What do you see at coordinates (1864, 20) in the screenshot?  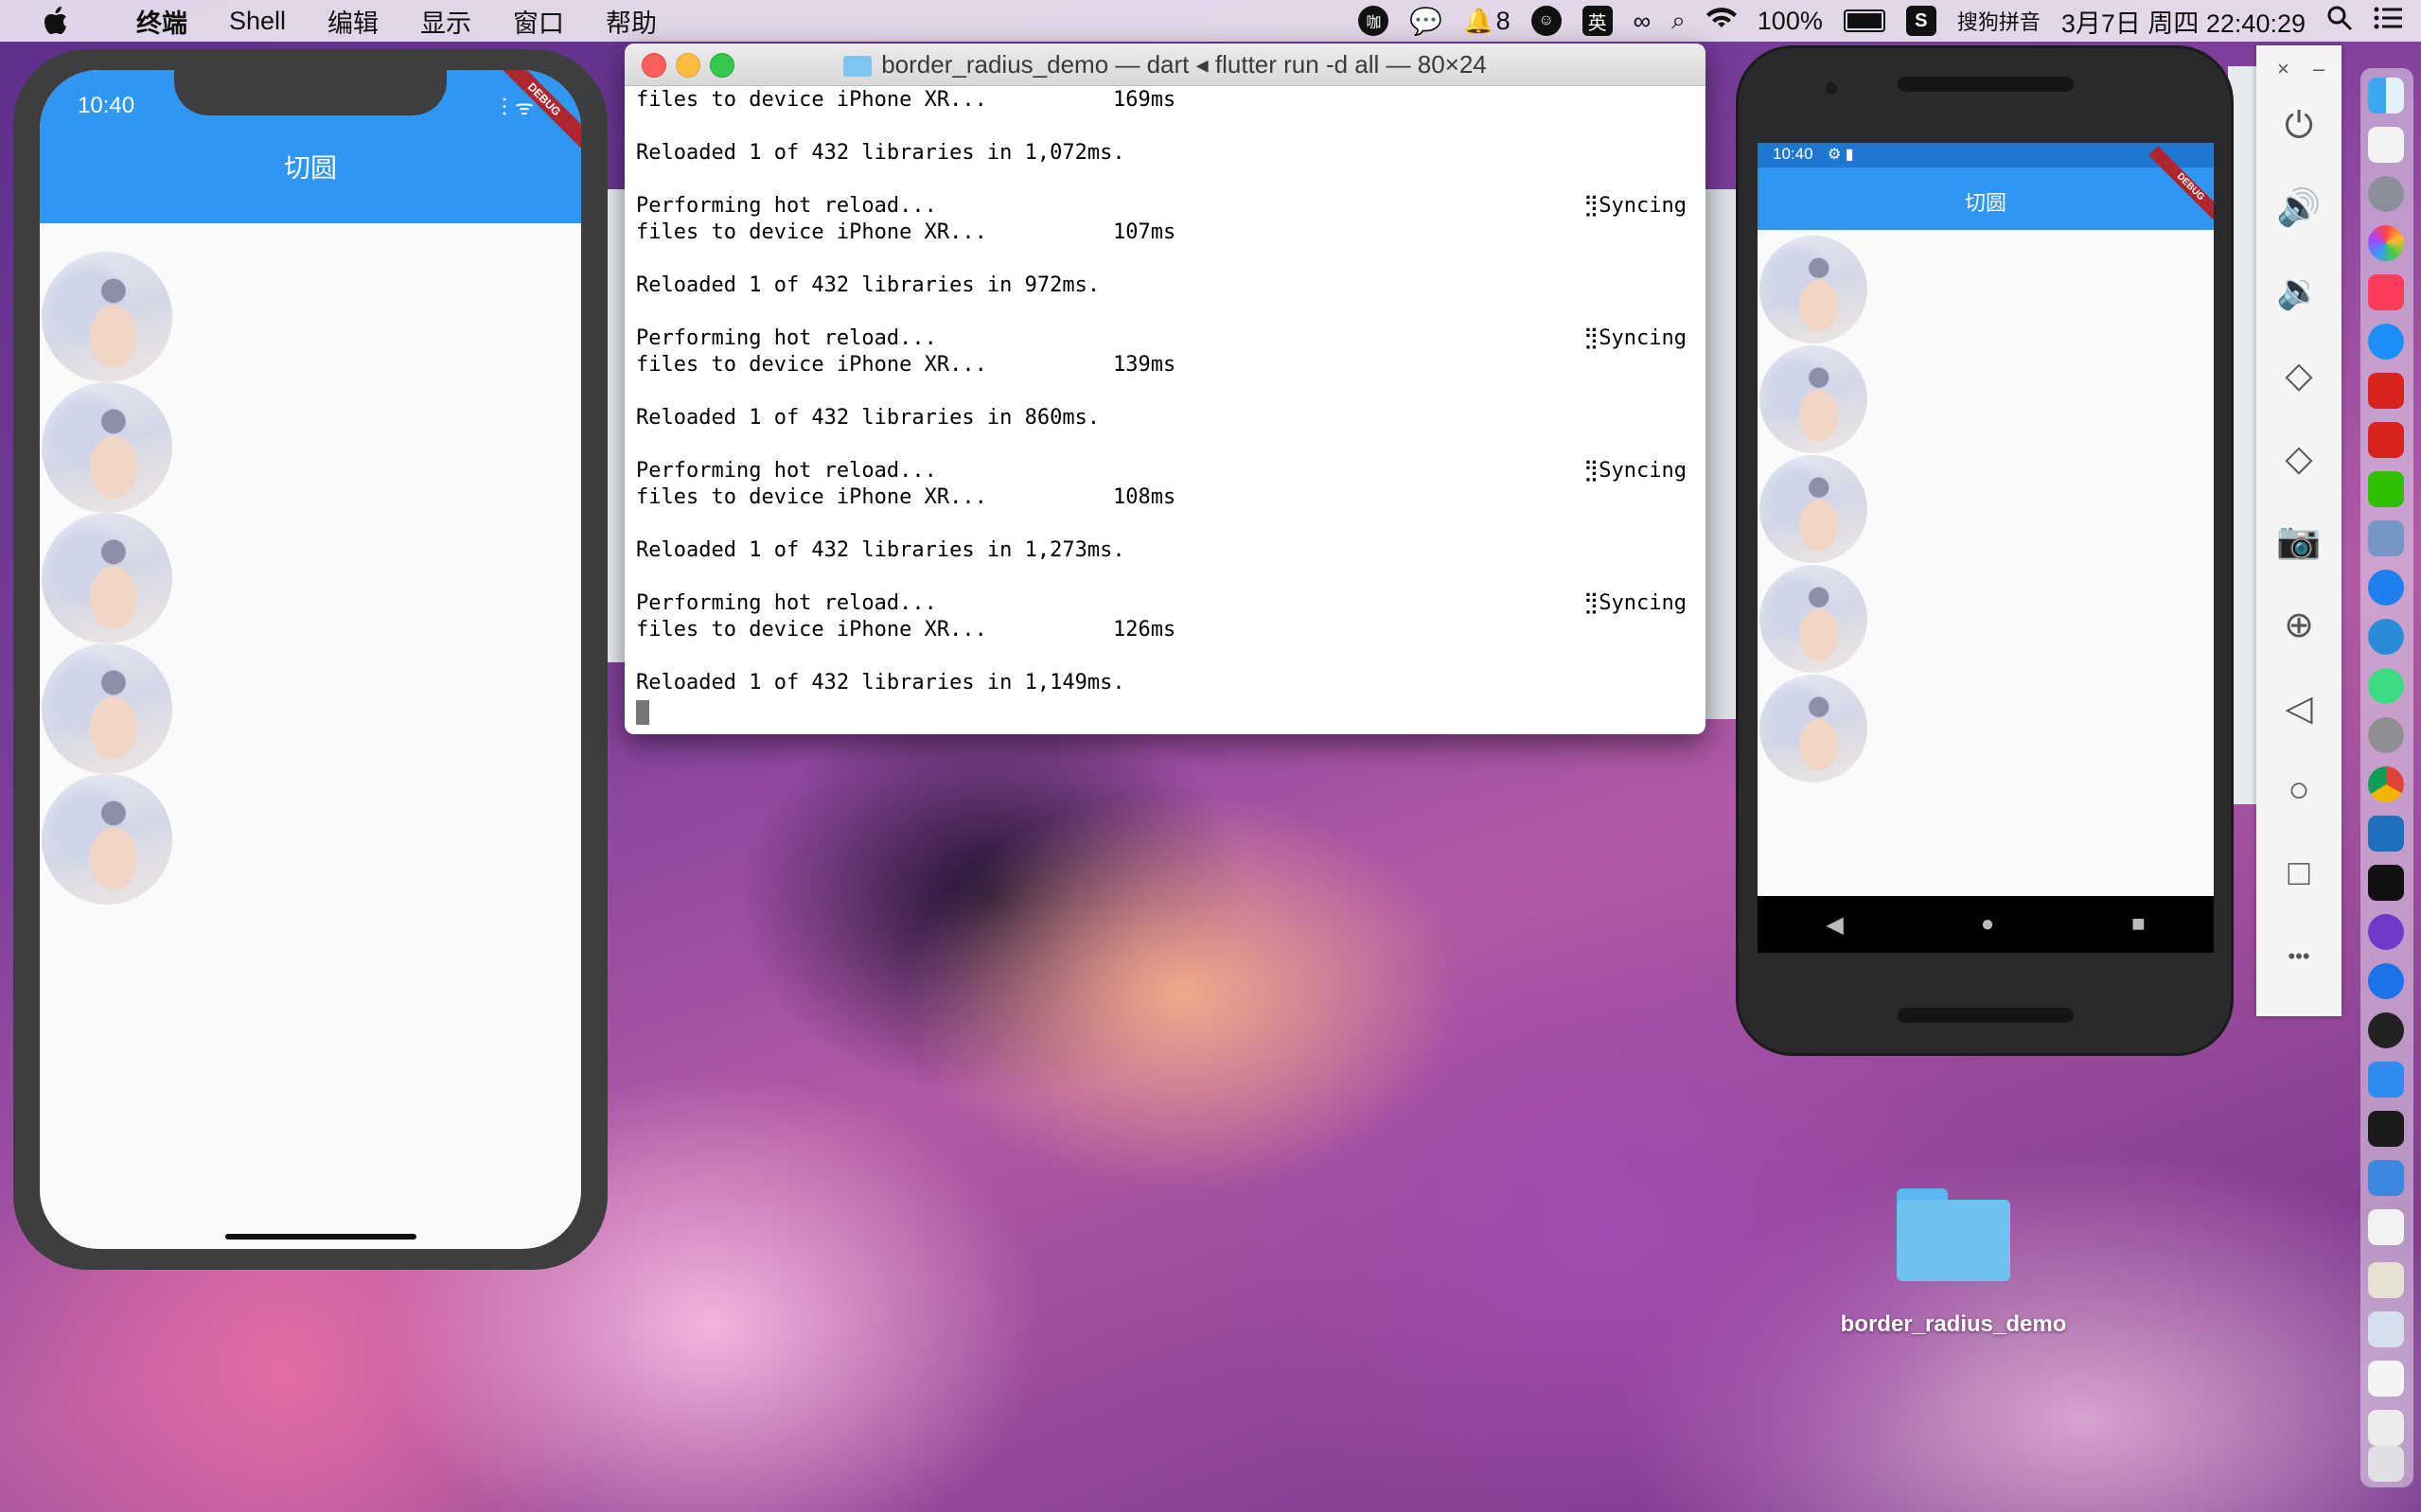 I see `battery-icon` at bounding box center [1864, 20].